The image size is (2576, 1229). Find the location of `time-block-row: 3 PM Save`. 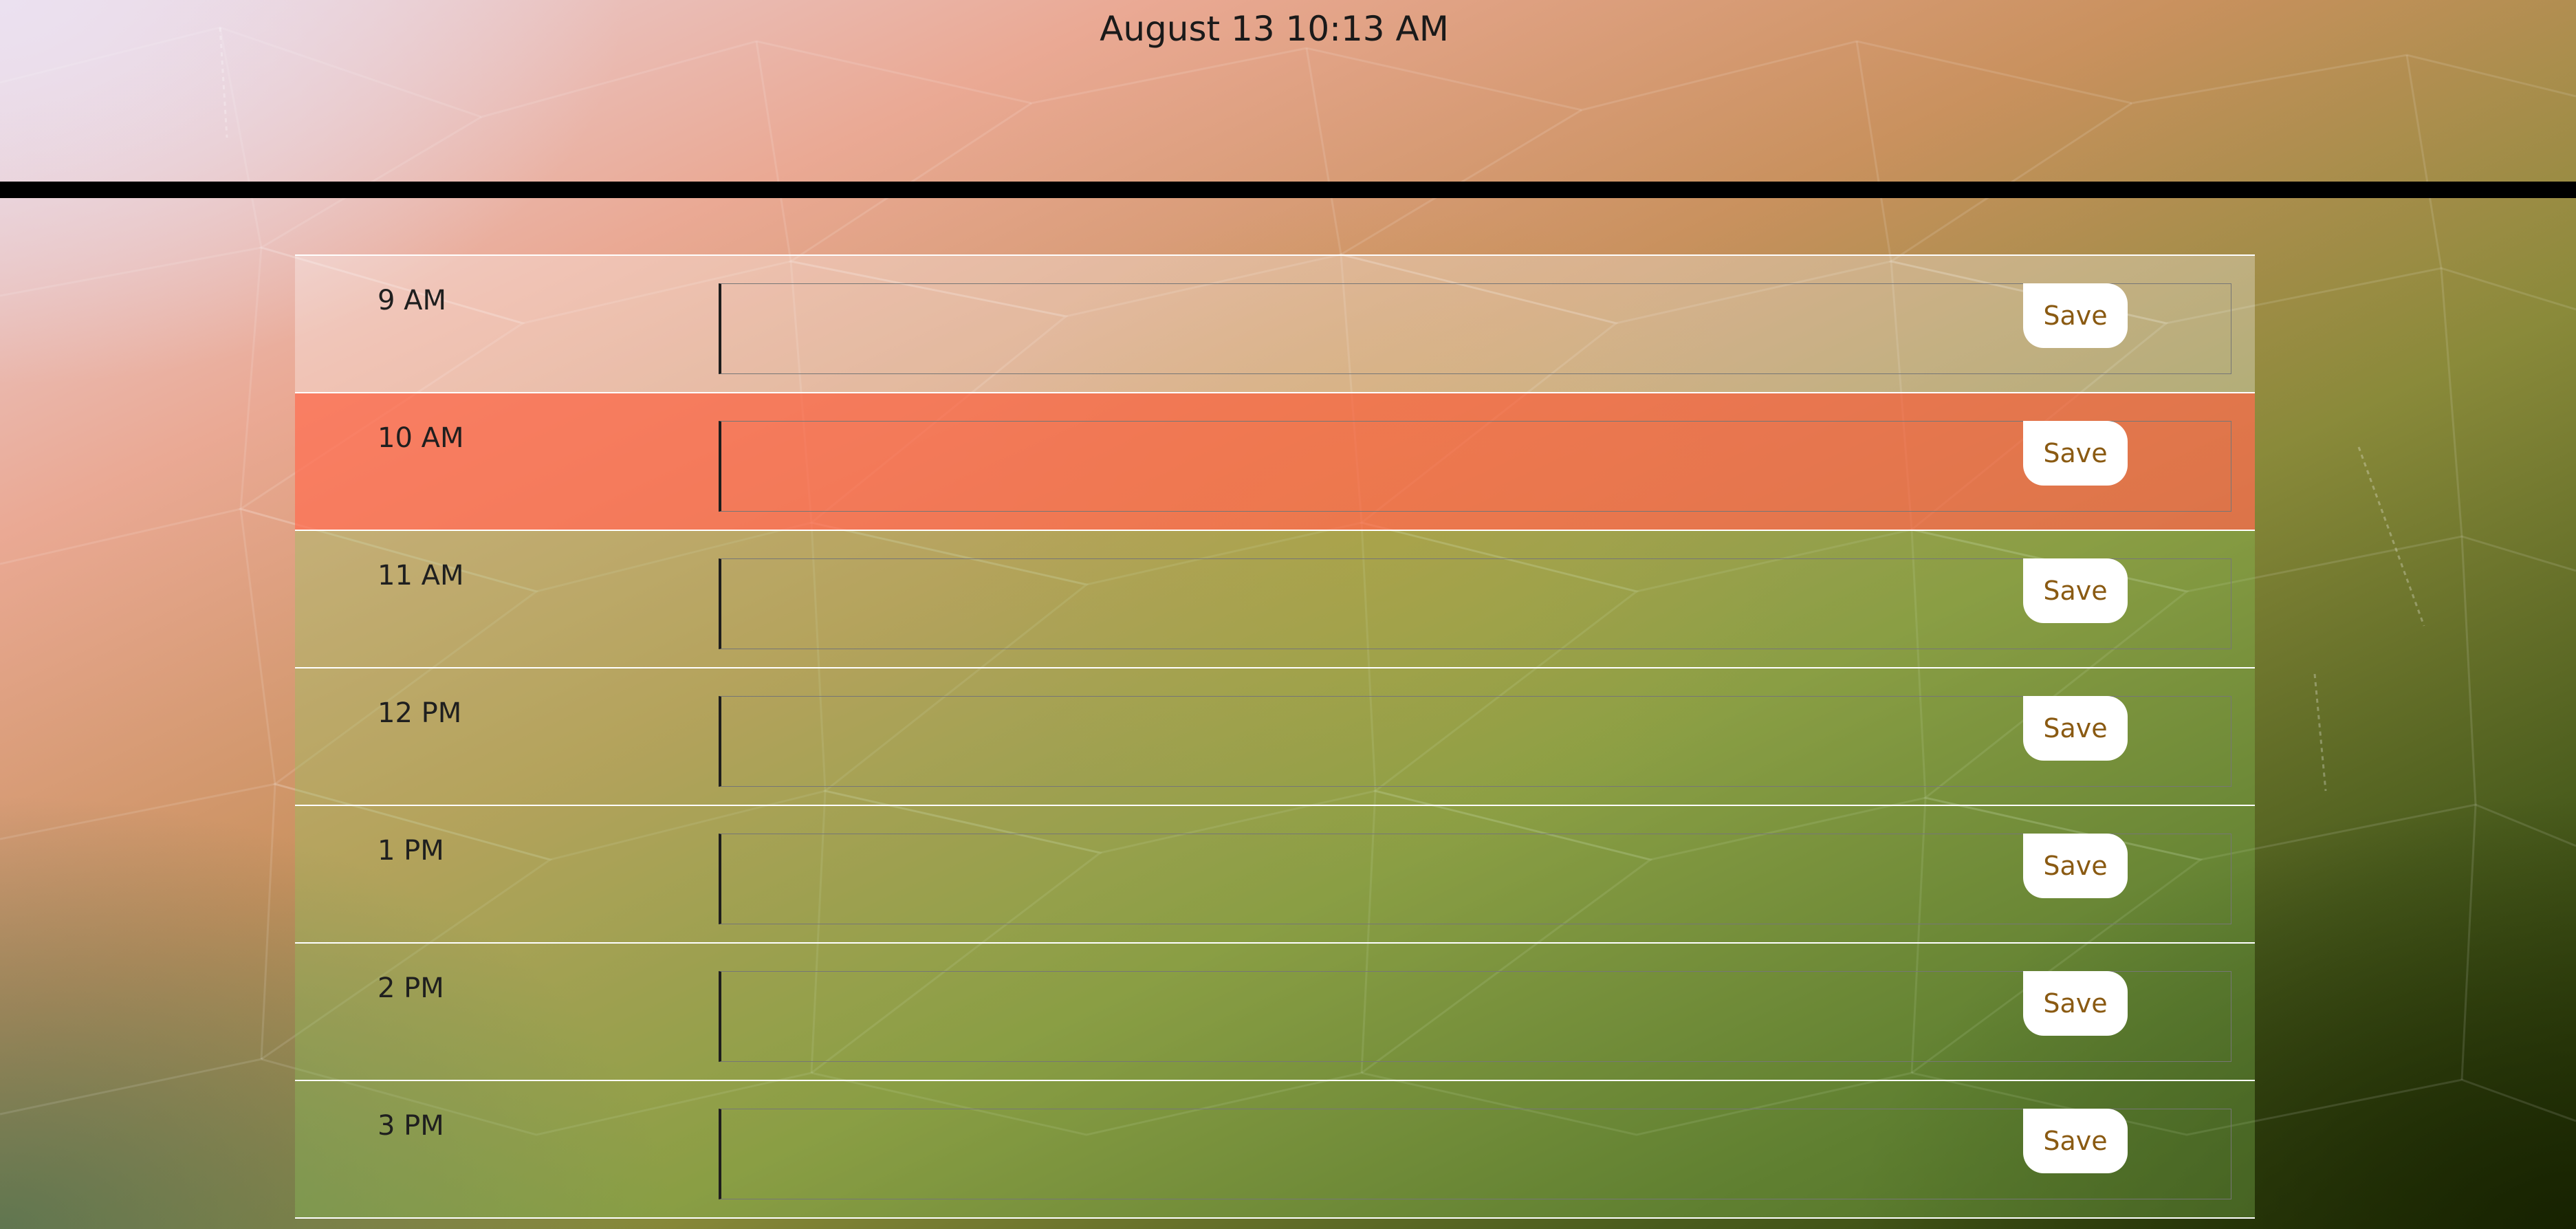

time-block-row: 3 PM Save is located at coordinates (1275, 1149).